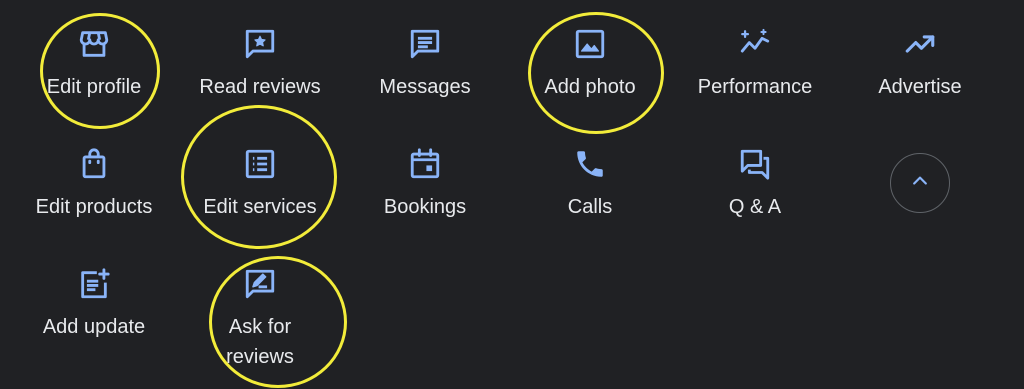 This screenshot has height=389, width=1024. What do you see at coordinates (920, 44) in the screenshot?
I see `trending-up-icon` at bounding box center [920, 44].